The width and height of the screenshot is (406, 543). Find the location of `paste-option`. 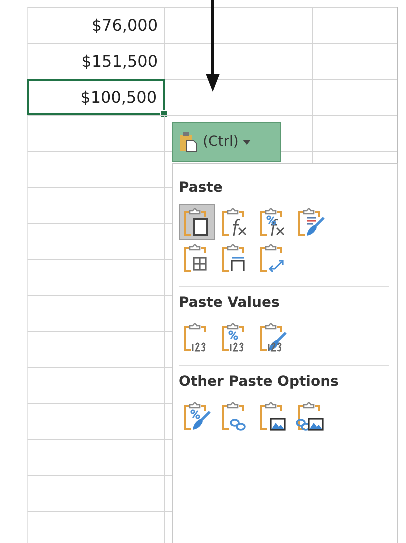

paste-option is located at coordinates (197, 222).